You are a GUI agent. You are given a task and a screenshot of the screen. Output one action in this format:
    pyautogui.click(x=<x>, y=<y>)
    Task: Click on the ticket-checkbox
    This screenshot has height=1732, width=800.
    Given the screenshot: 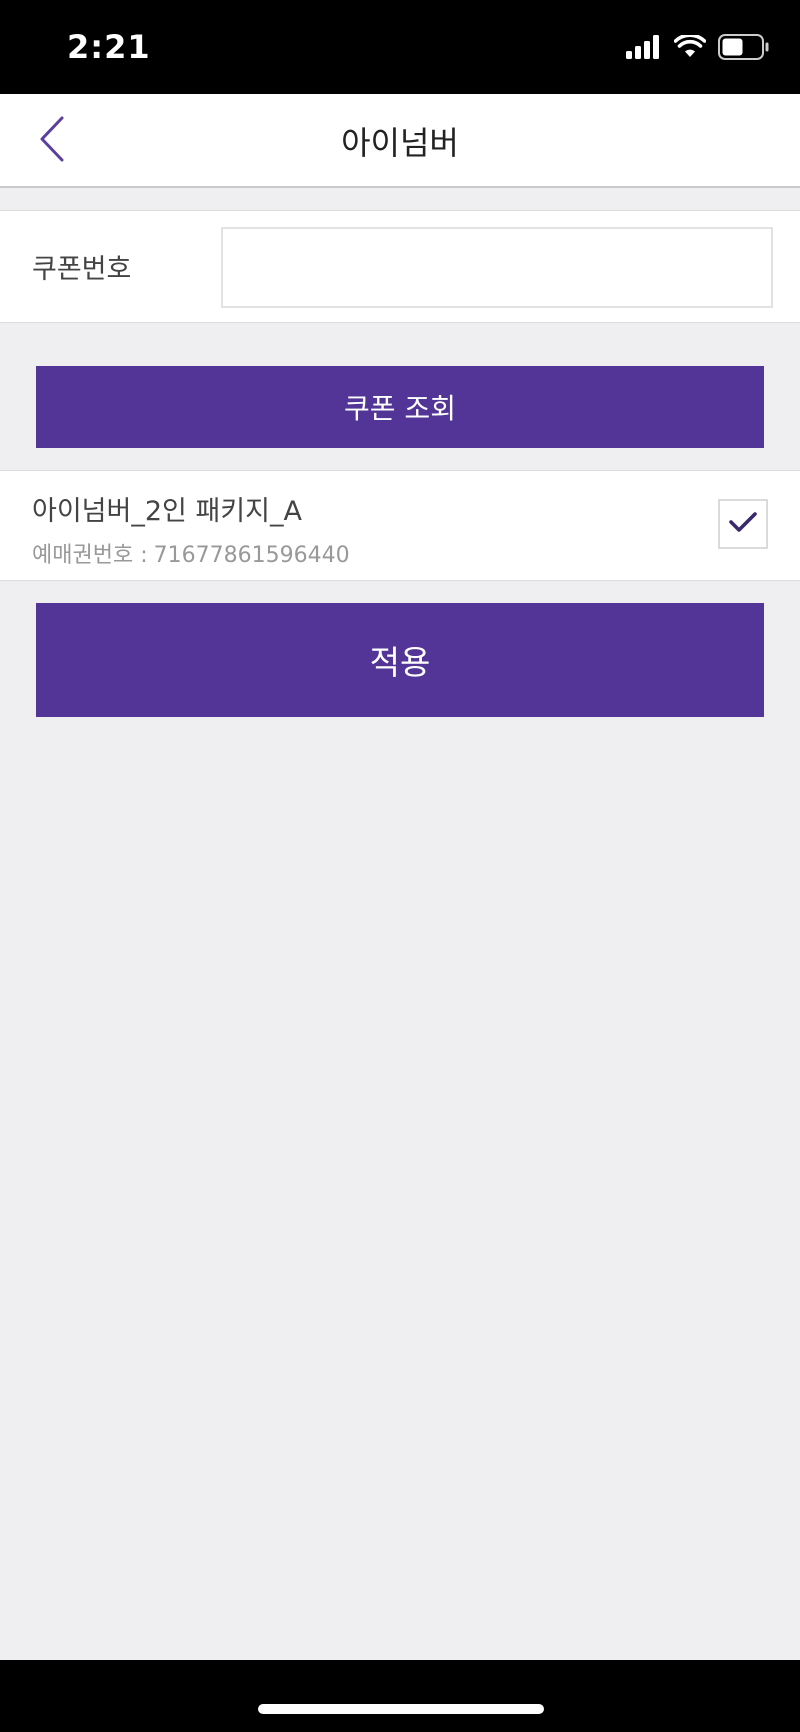 What is the action you would take?
    pyautogui.click(x=743, y=524)
    